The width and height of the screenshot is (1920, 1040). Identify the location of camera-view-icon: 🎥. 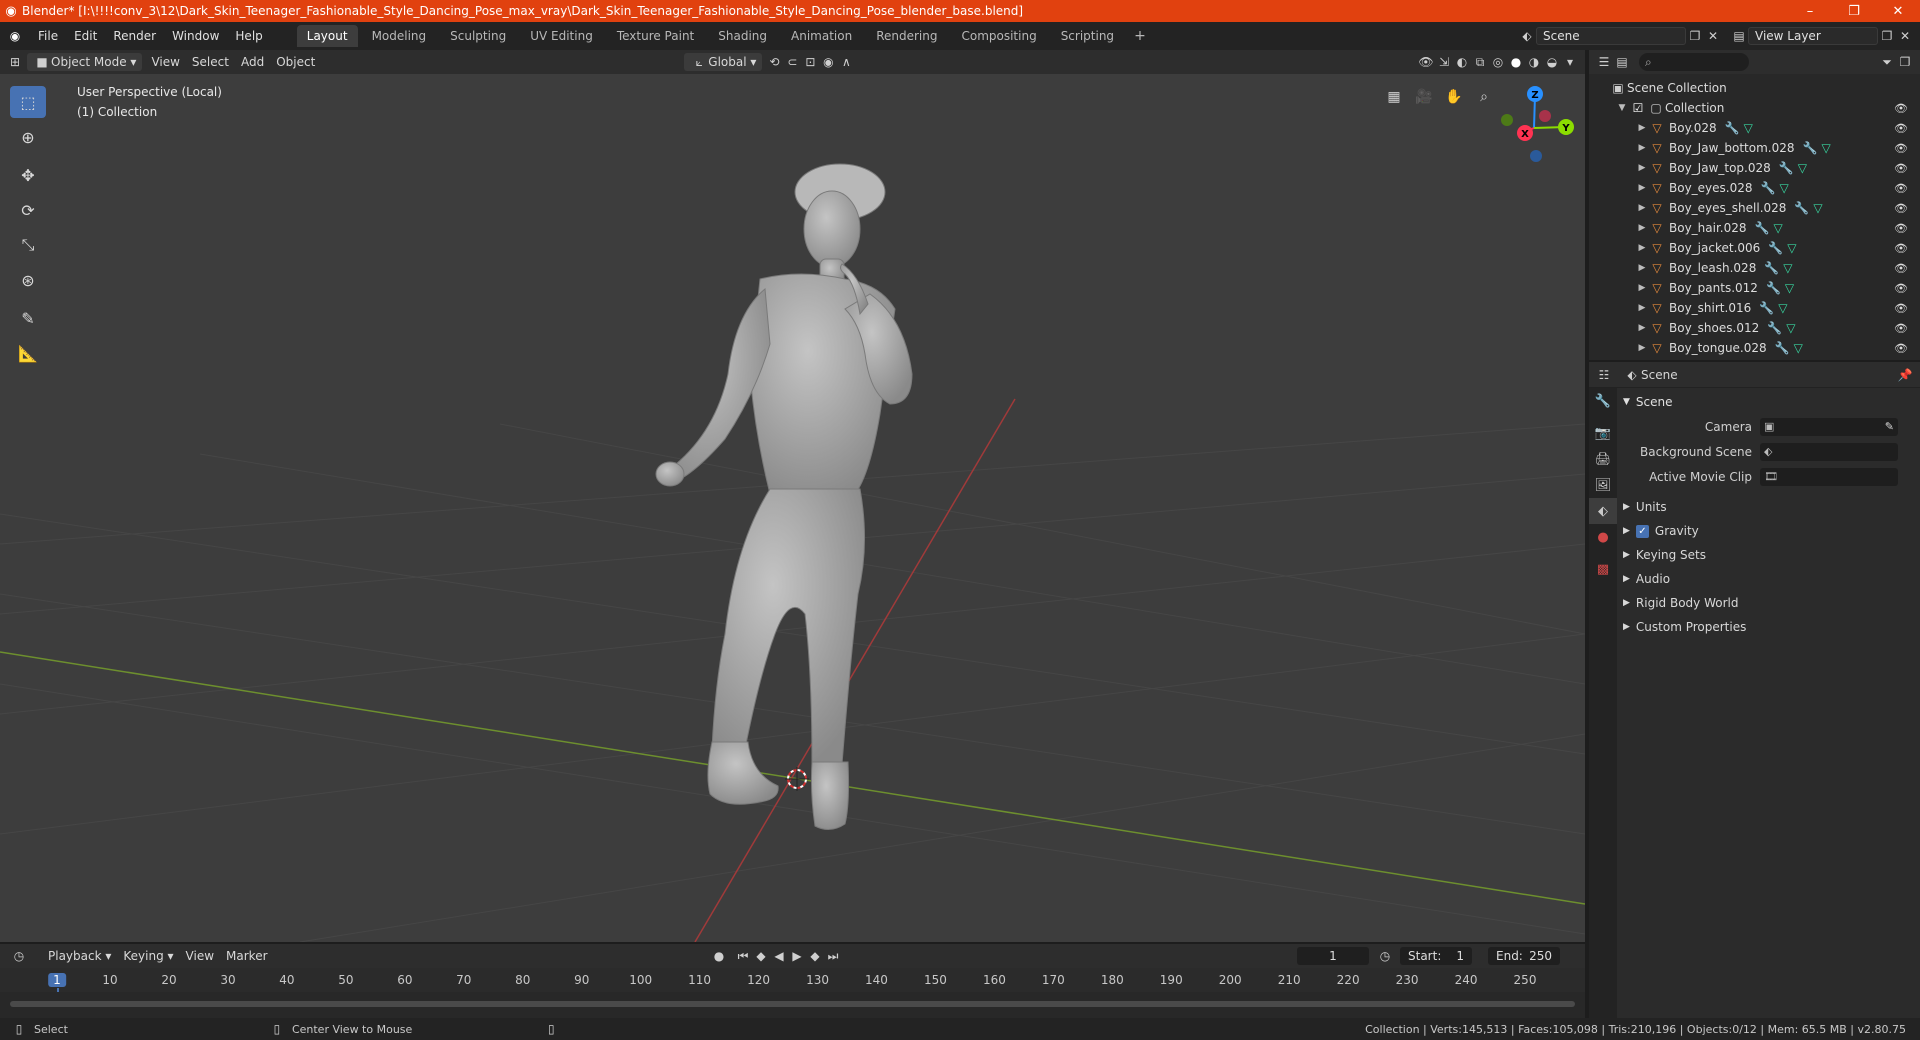
(1424, 97).